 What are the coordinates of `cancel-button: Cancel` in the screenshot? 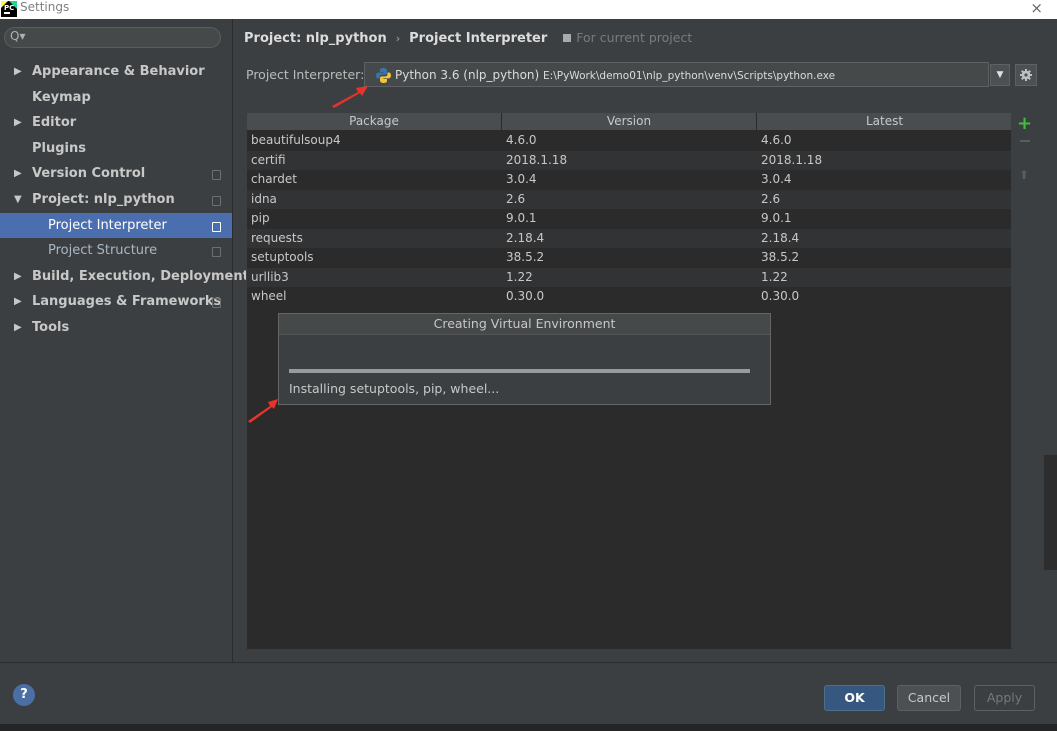 It's located at (929, 698).